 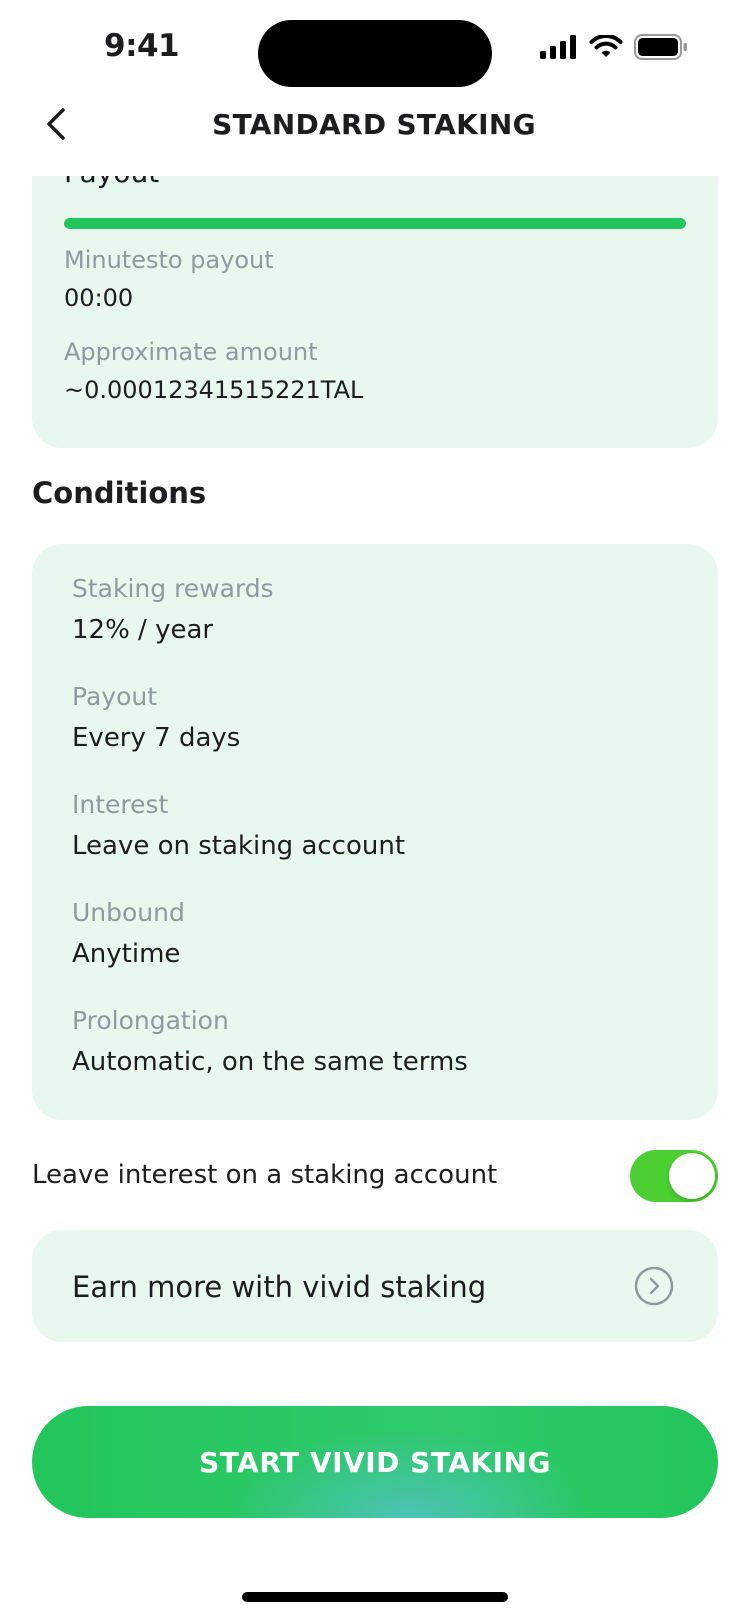 I want to click on leave-interest-toggle, so click(x=674, y=1176).